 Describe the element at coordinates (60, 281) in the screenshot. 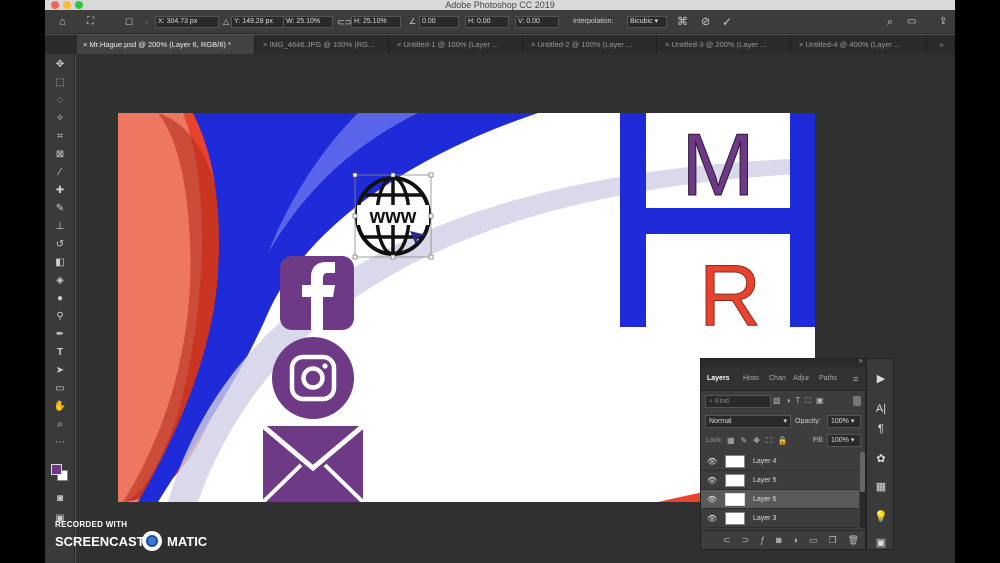

I see `paint-bucket-icon: ◈` at that location.